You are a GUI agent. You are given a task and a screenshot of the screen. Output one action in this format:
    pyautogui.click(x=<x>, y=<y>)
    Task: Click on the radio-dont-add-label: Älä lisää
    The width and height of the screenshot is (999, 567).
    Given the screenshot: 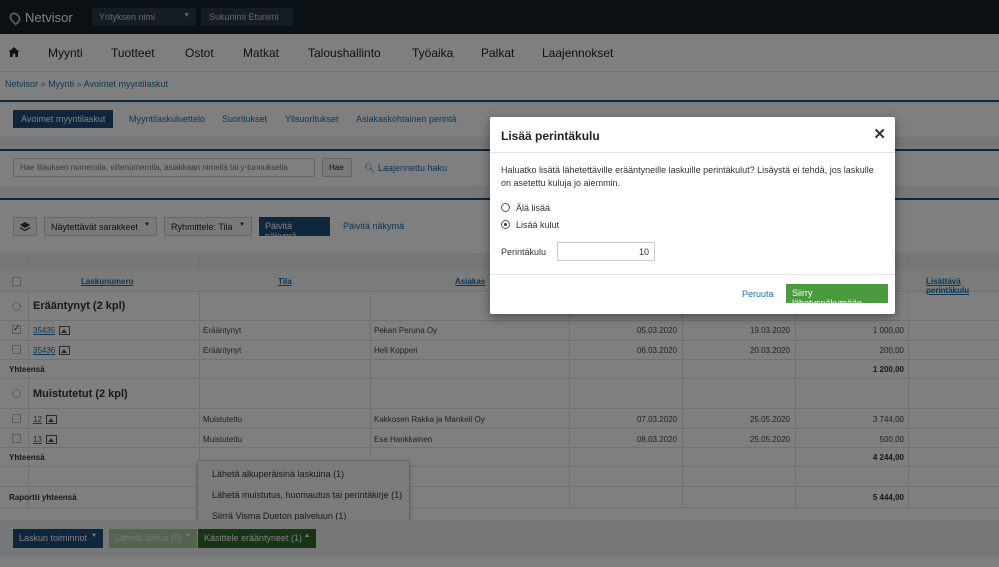 What is the action you would take?
    pyautogui.click(x=533, y=208)
    